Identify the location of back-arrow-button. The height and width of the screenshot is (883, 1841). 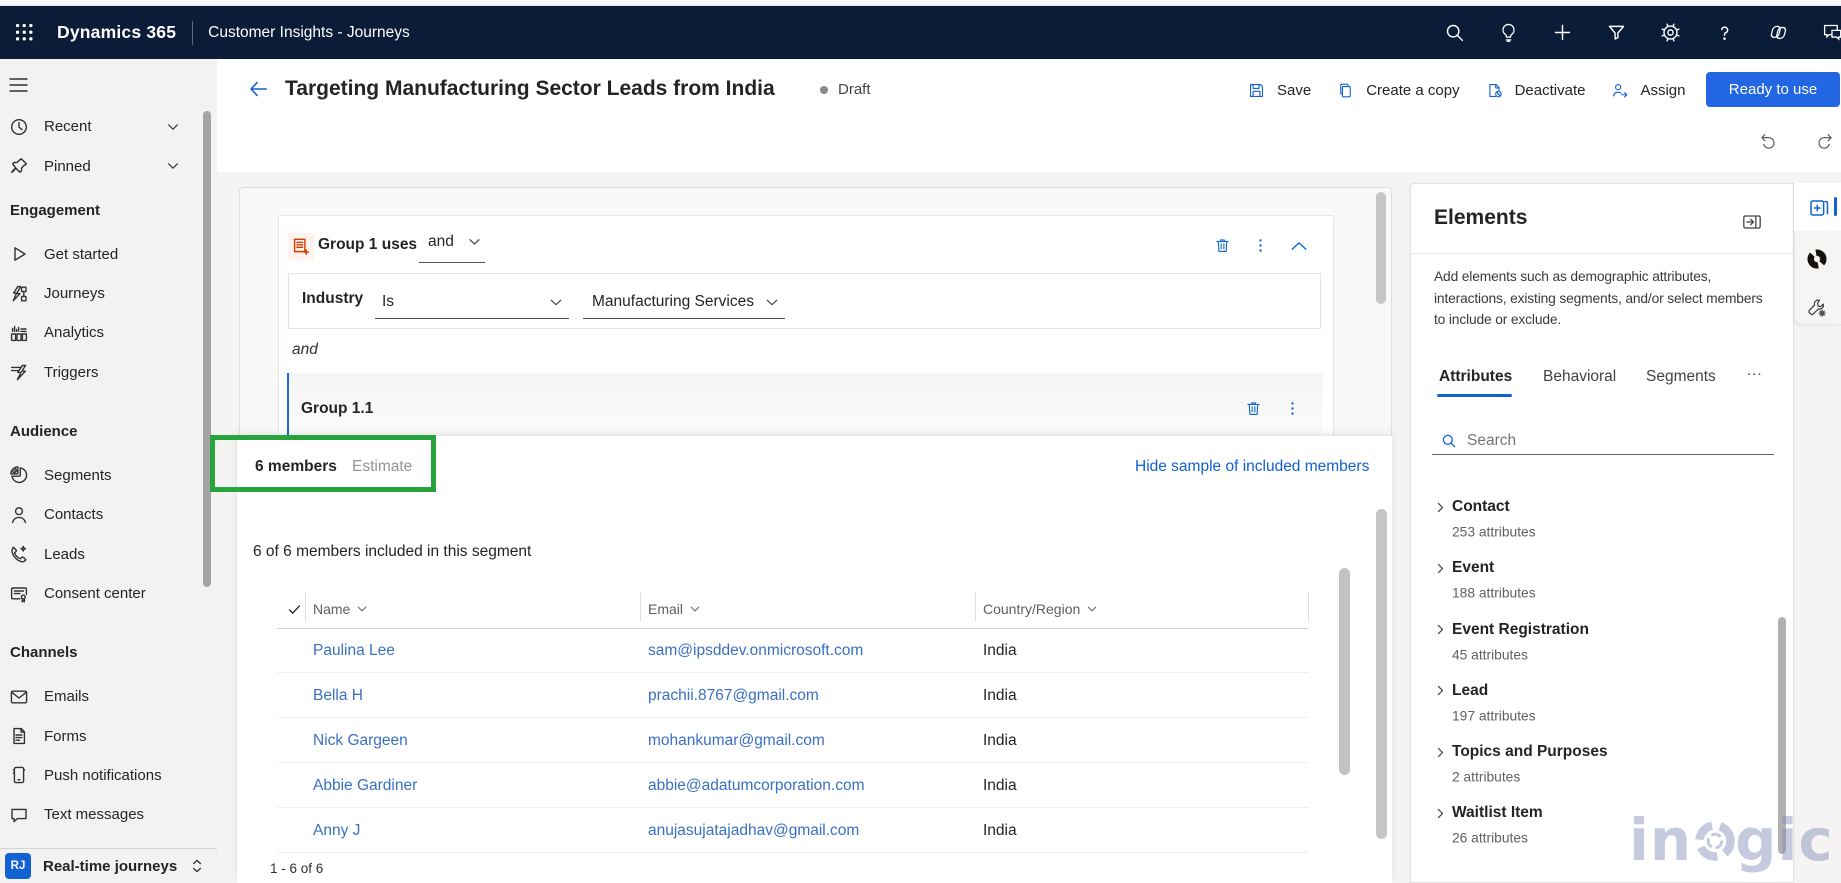
(258, 89).